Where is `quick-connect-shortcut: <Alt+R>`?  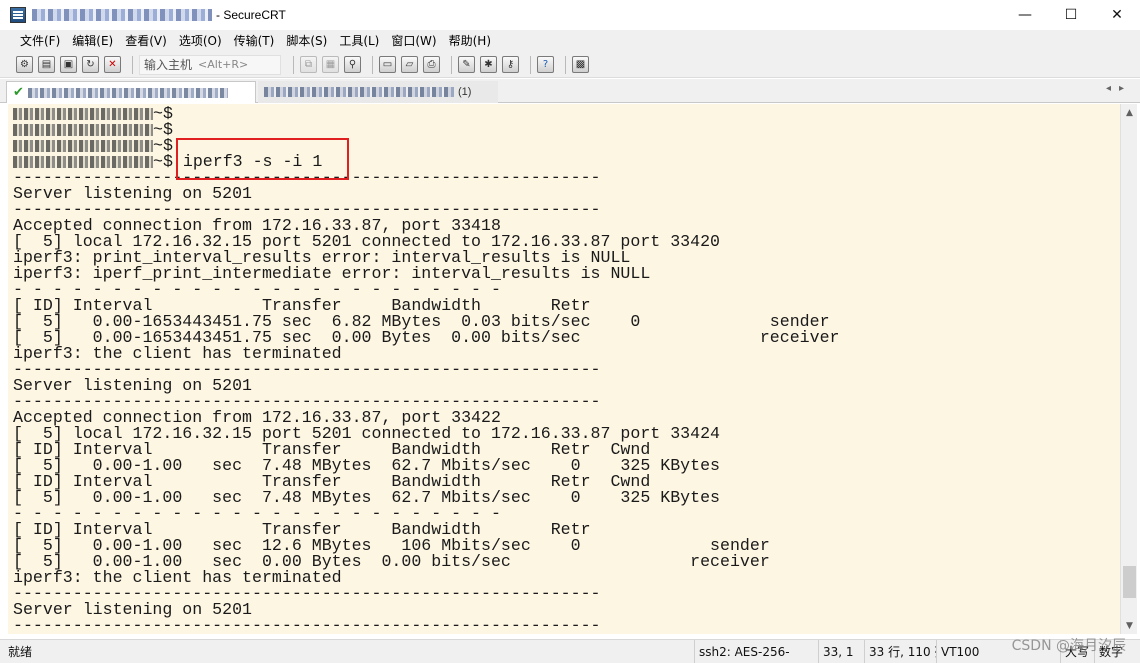 quick-connect-shortcut: <Alt+R> is located at coordinates (223, 64).